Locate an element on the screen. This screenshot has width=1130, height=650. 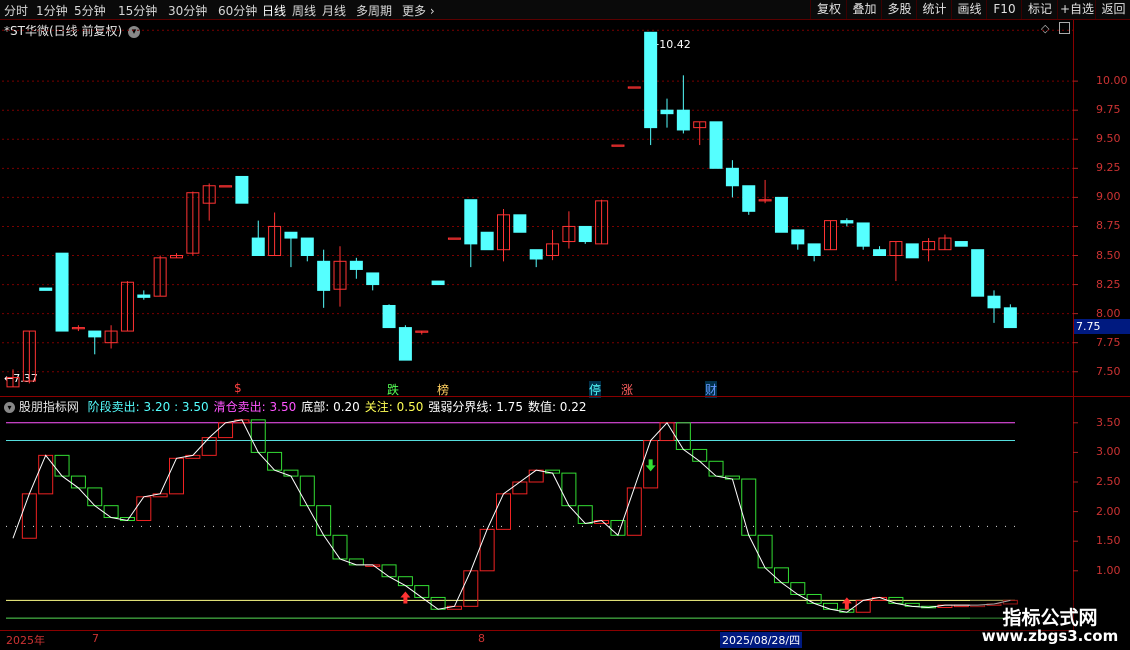
price-axis-label: 9.50 is located at coordinates (1108, 139).